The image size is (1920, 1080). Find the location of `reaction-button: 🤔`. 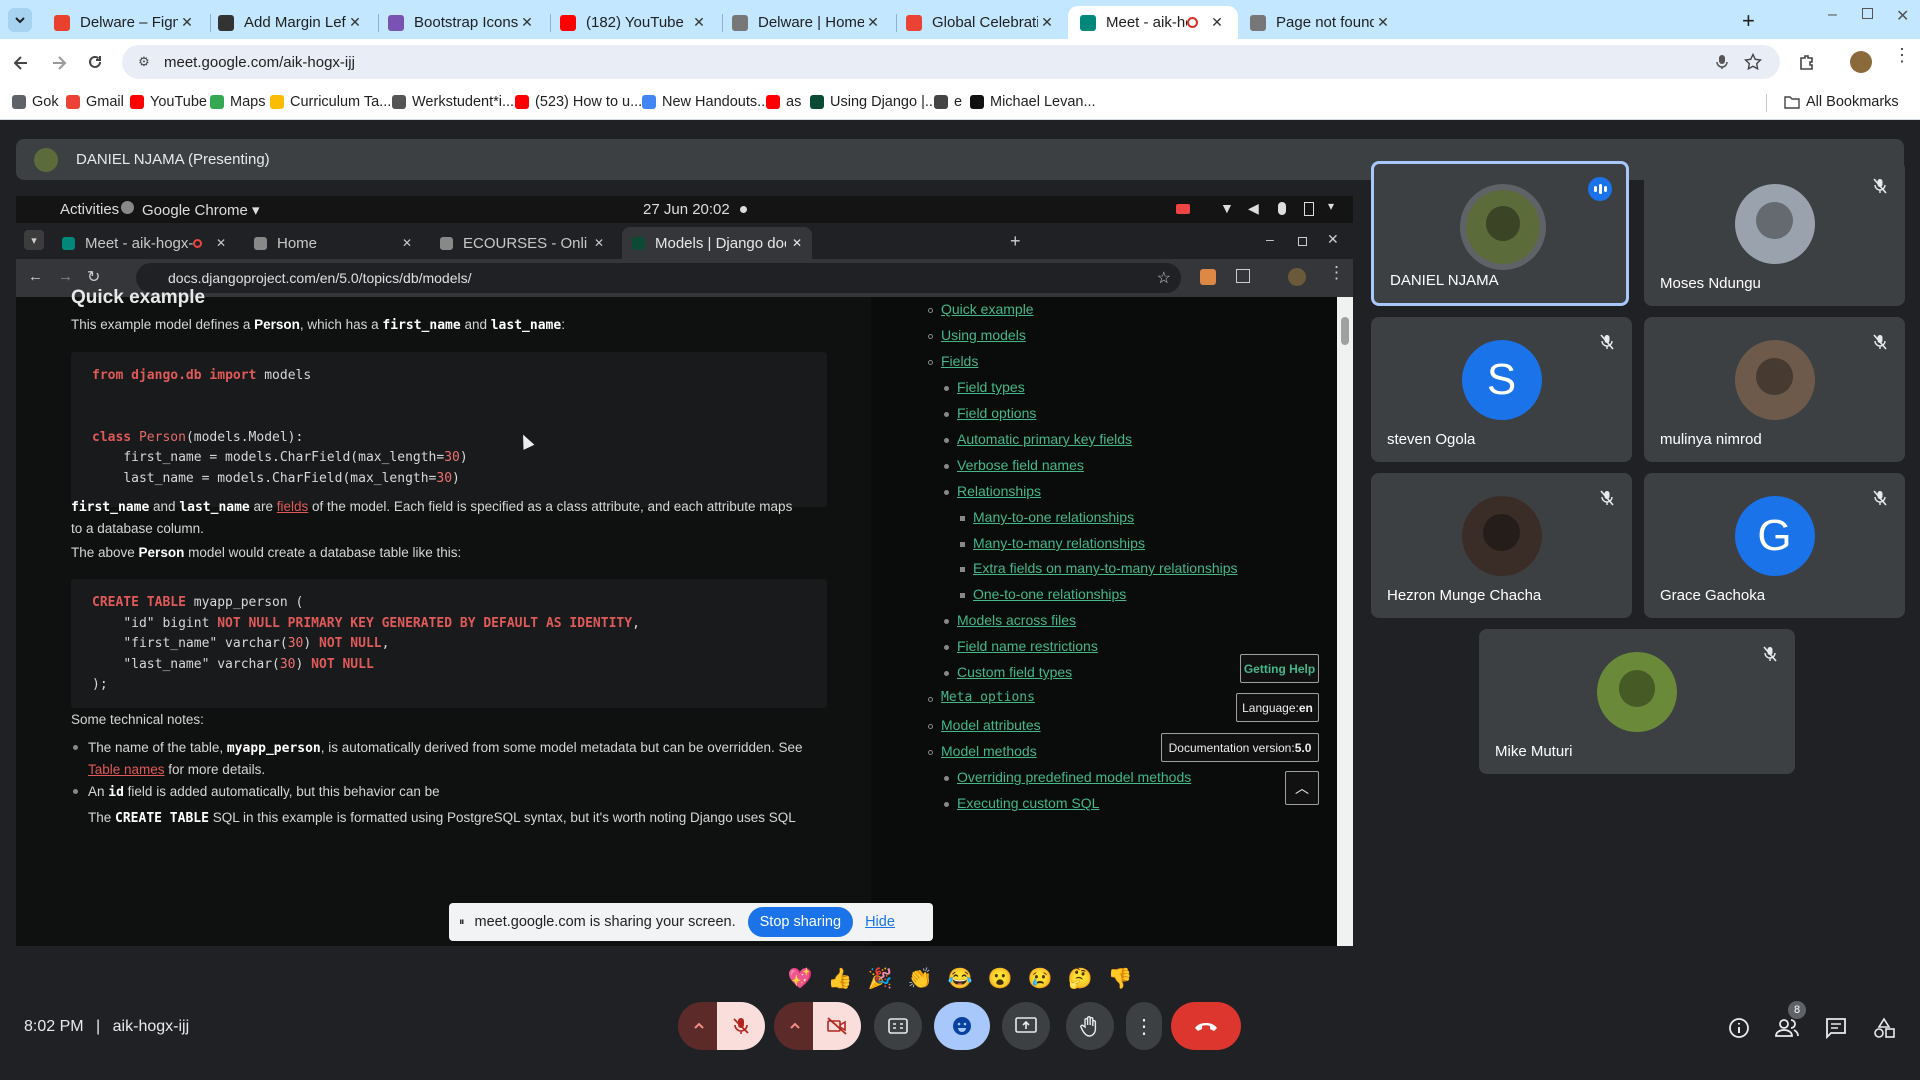

reaction-button: 🤔 is located at coordinates (1080, 978).